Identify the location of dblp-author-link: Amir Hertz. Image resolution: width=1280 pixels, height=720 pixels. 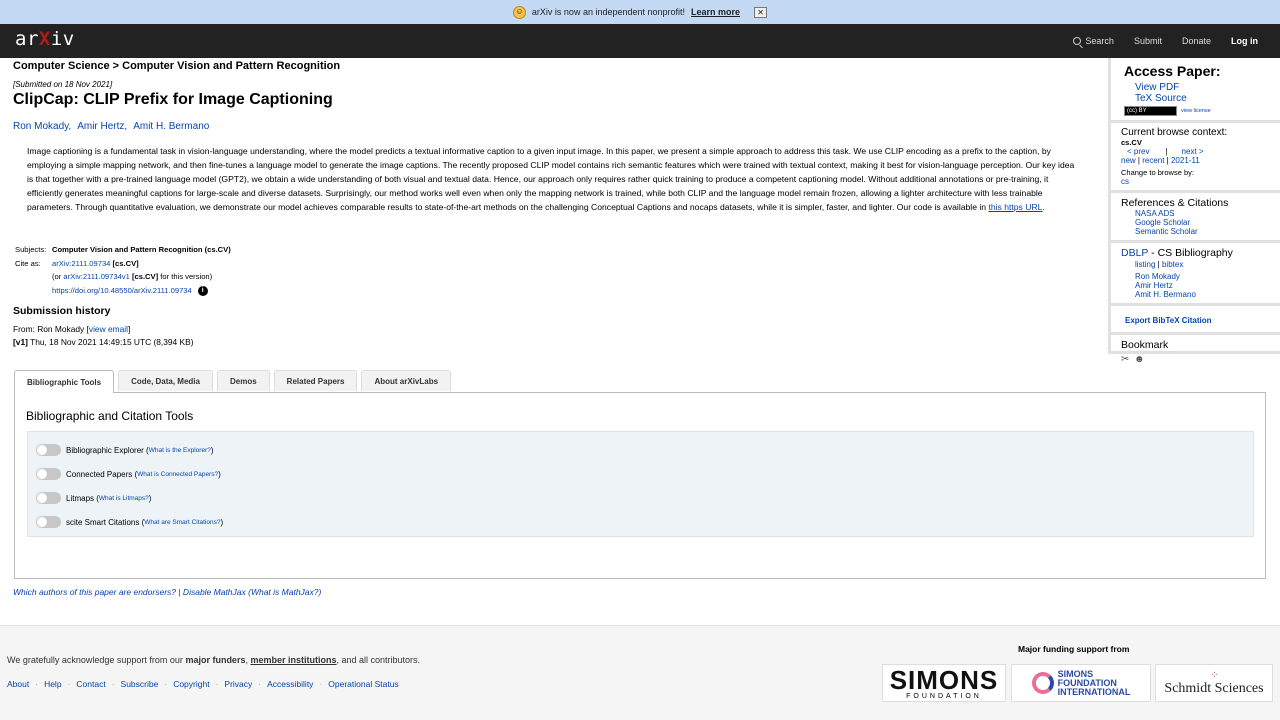
(1202, 285).